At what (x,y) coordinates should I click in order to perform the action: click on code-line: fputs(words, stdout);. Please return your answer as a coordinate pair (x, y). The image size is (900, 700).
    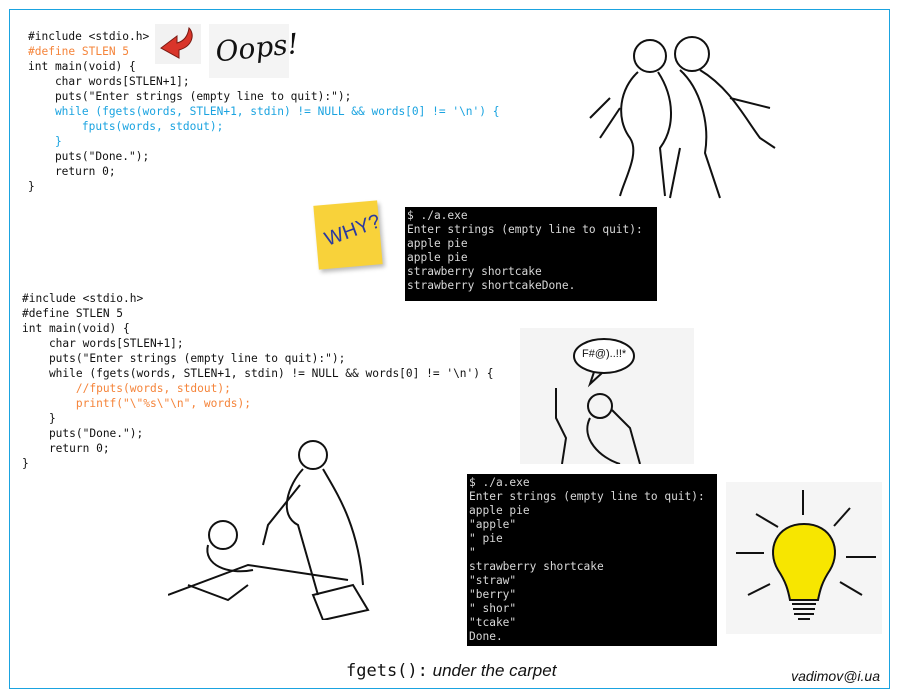
    Looking at the image, I should click on (126, 126).